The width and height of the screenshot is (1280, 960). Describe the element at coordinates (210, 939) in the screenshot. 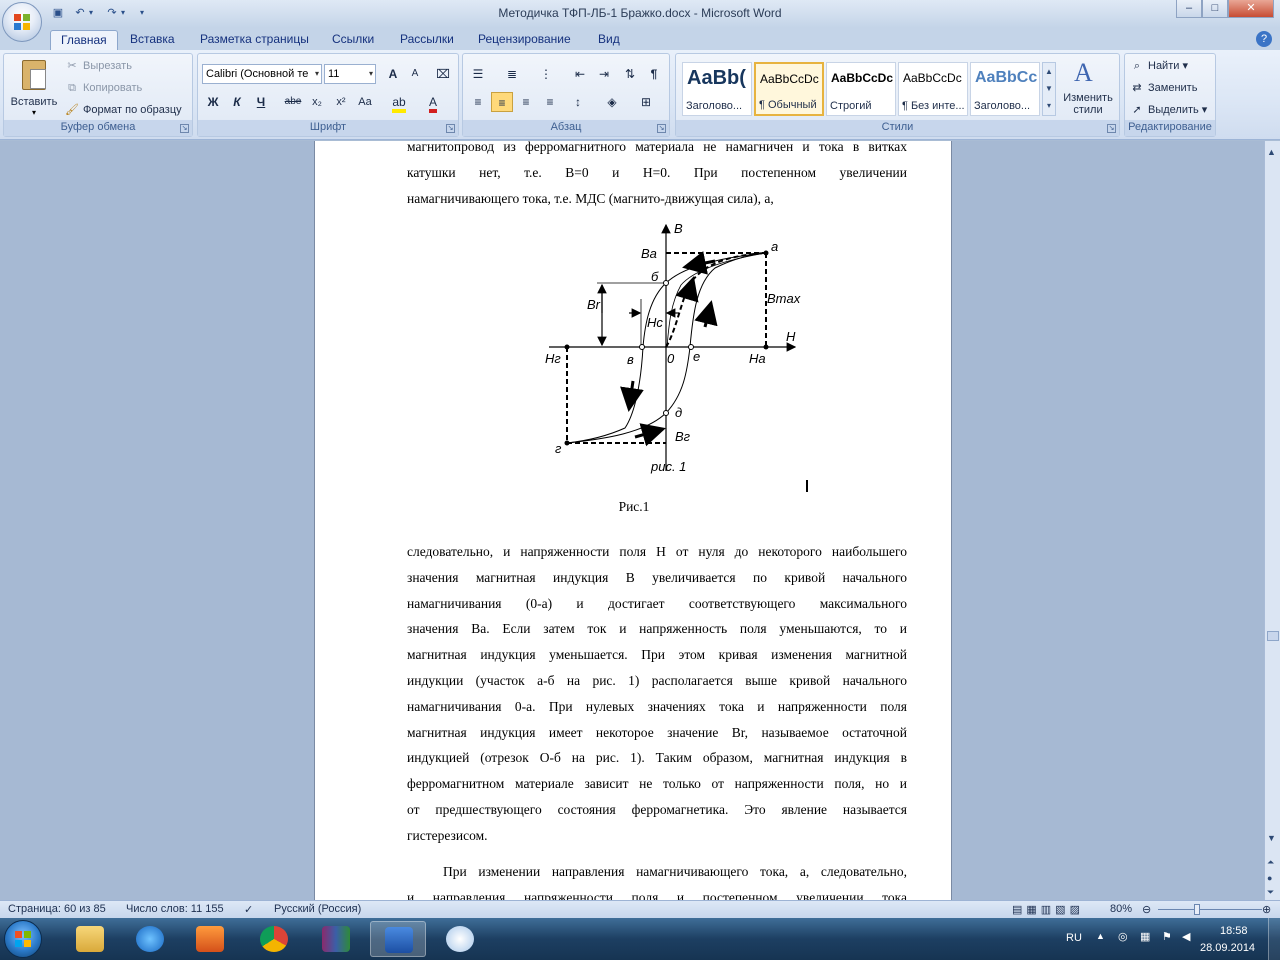

I see `taskbar-media` at that location.